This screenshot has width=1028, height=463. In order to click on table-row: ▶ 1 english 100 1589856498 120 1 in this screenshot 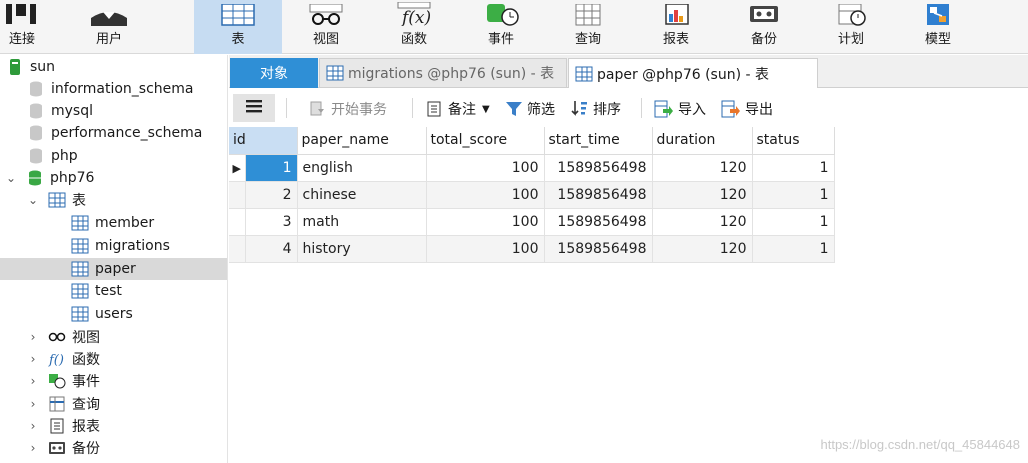, I will do `click(532, 168)`.